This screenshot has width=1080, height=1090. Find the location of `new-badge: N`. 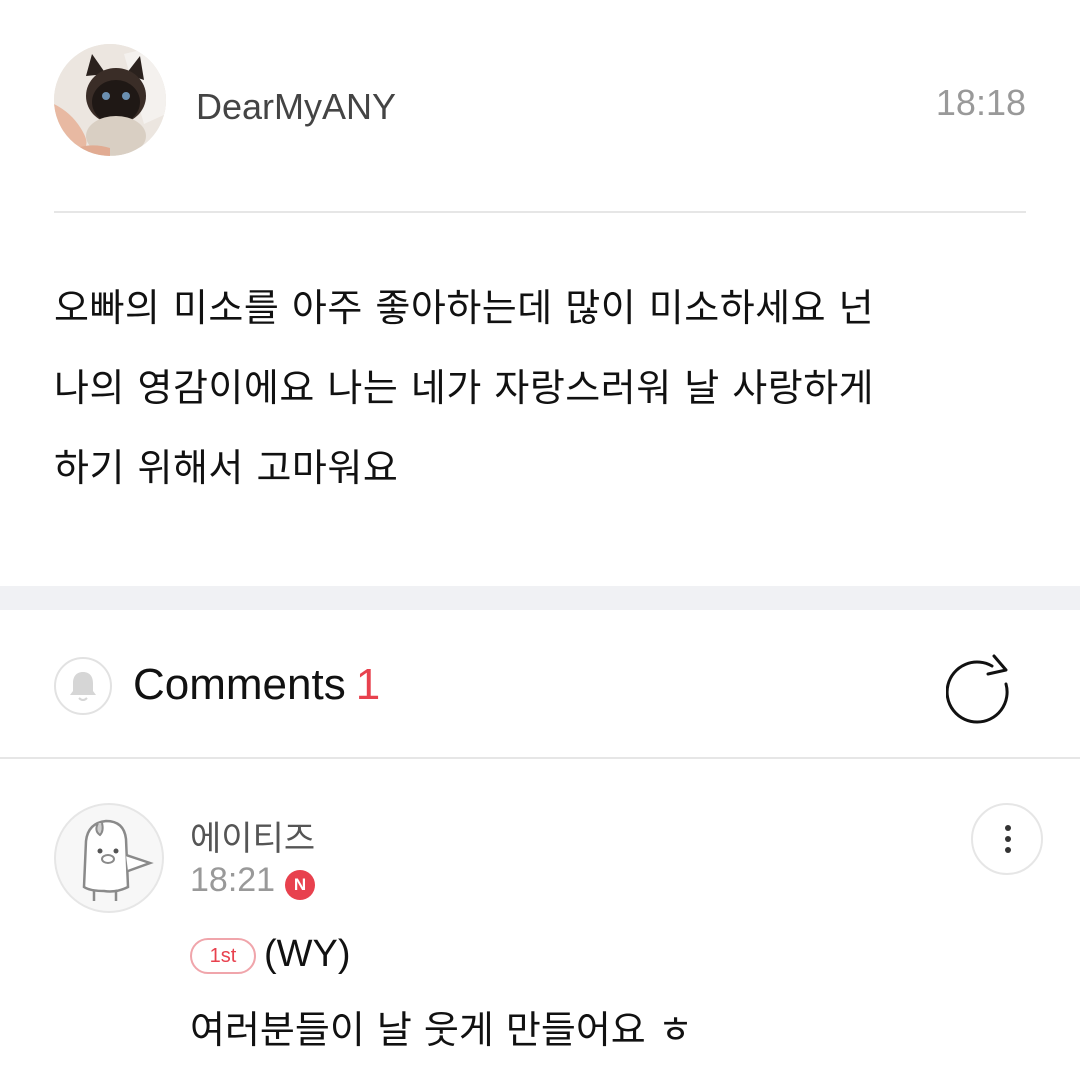

new-badge: N is located at coordinates (300, 885).